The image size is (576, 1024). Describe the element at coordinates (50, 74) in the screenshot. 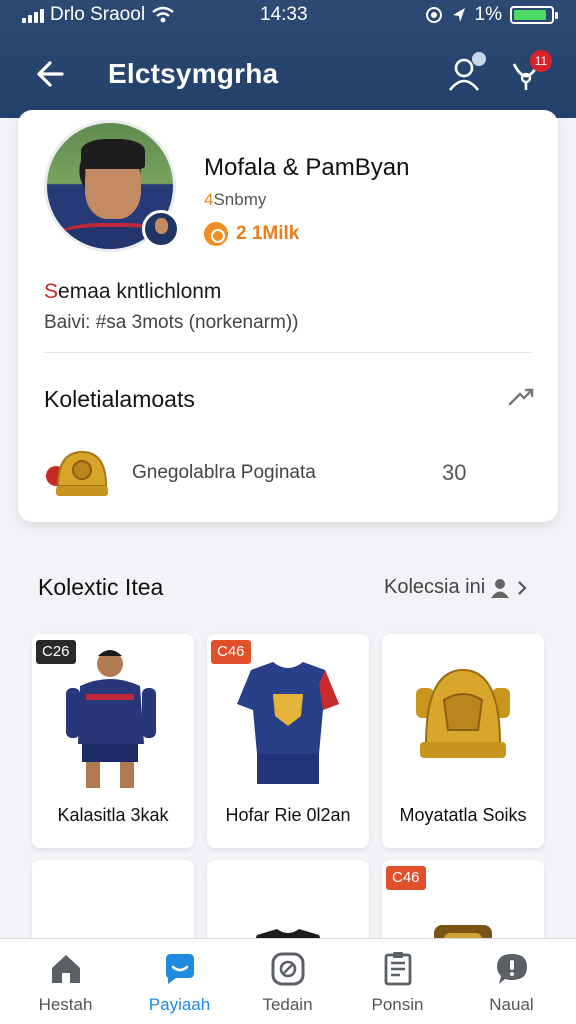

I see `back-arrow-icon` at that location.